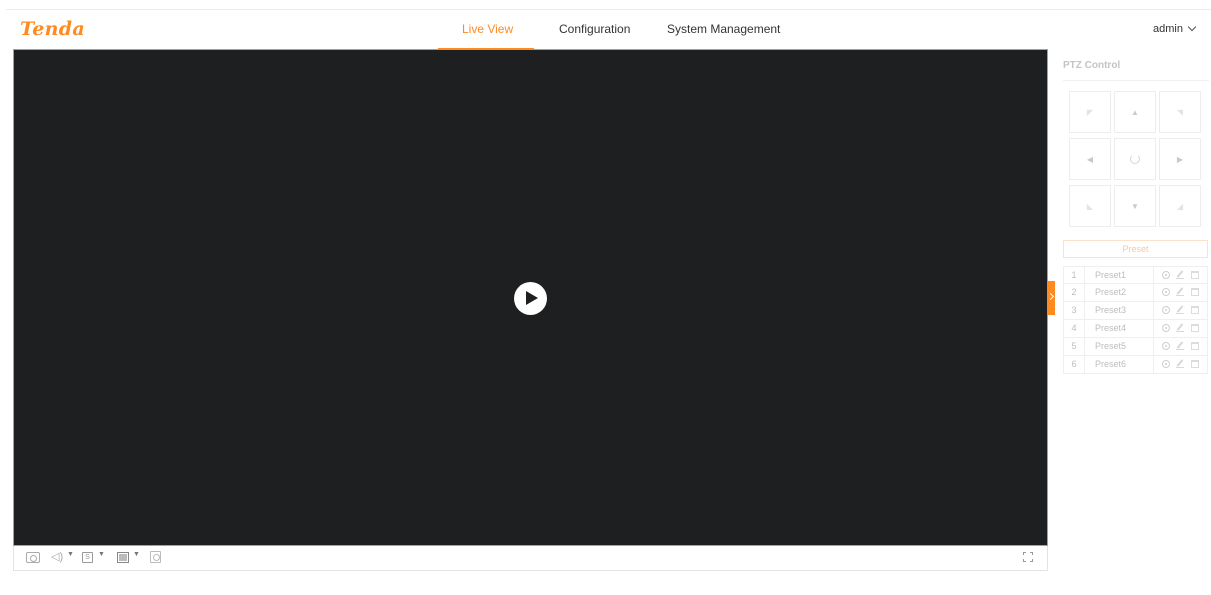 The image size is (1211, 595). I want to click on ptz-right-button: ▶, so click(1180, 159).